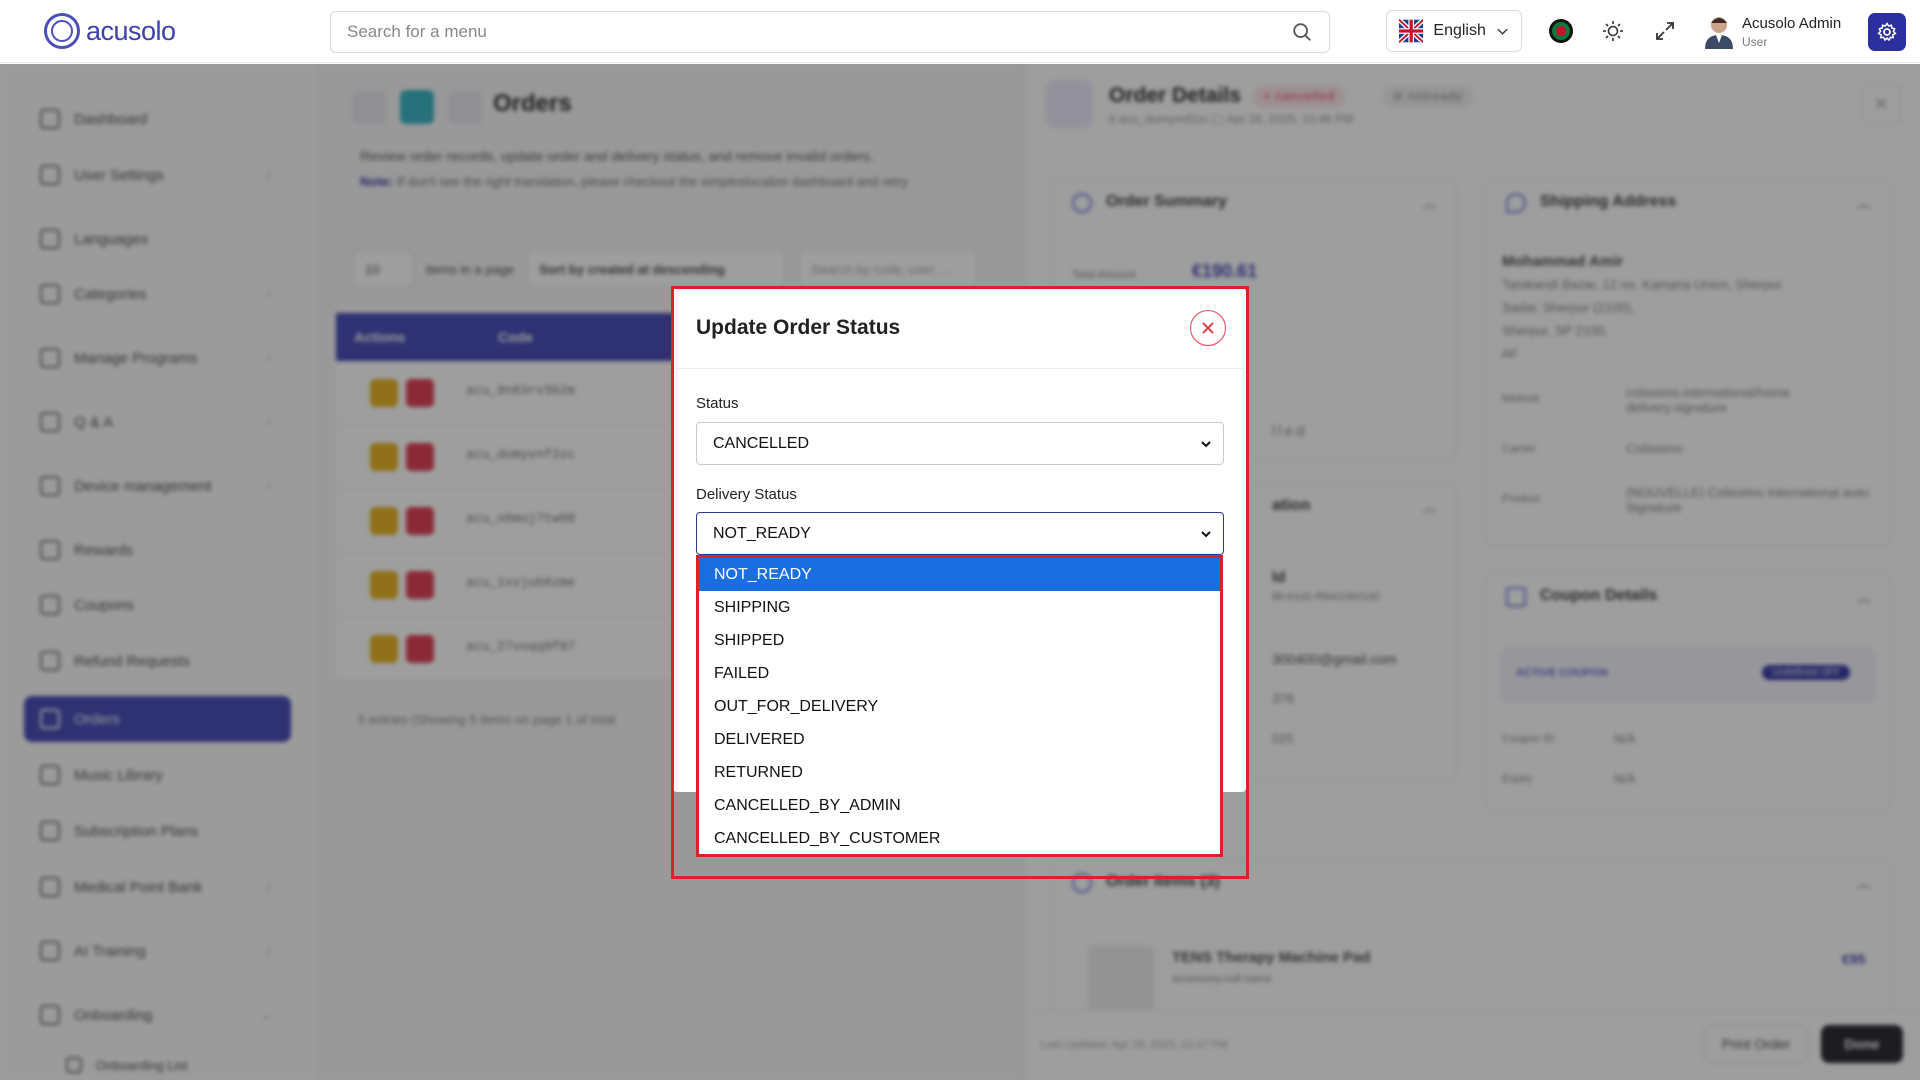 The width and height of the screenshot is (1920, 1080). I want to click on logo-icon, so click(62, 31).